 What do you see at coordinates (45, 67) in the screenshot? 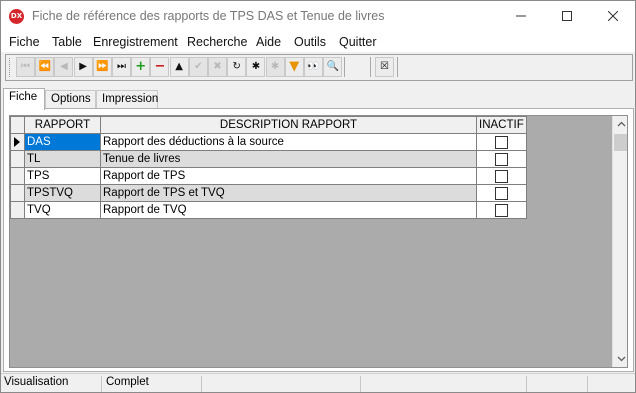
I see `prev-page-button: ⏪` at bounding box center [45, 67].